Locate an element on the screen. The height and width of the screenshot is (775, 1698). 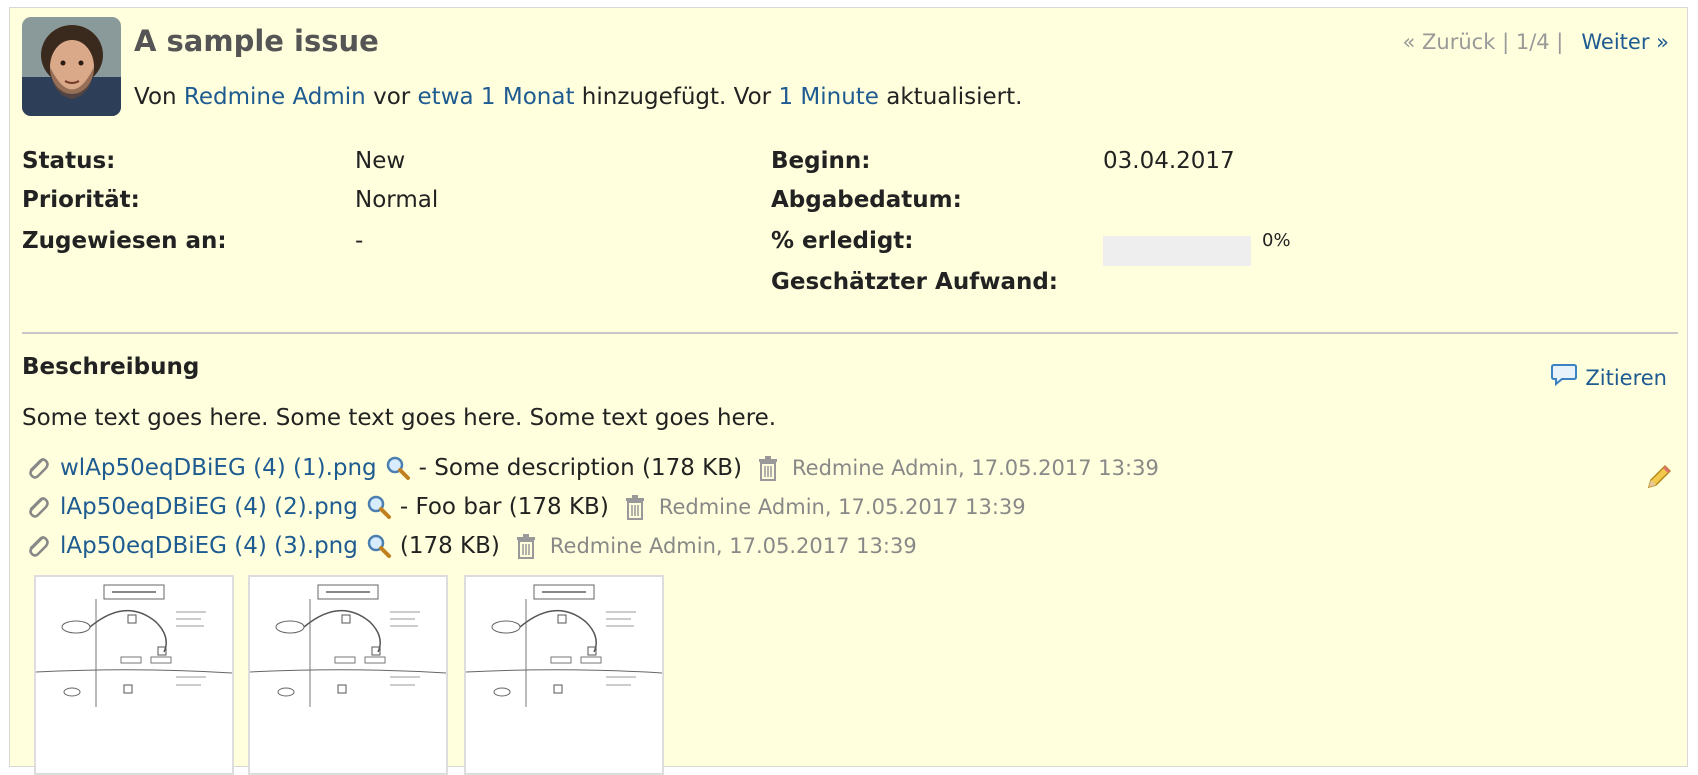
status-label: Status: is located at coordinates (69, 161).